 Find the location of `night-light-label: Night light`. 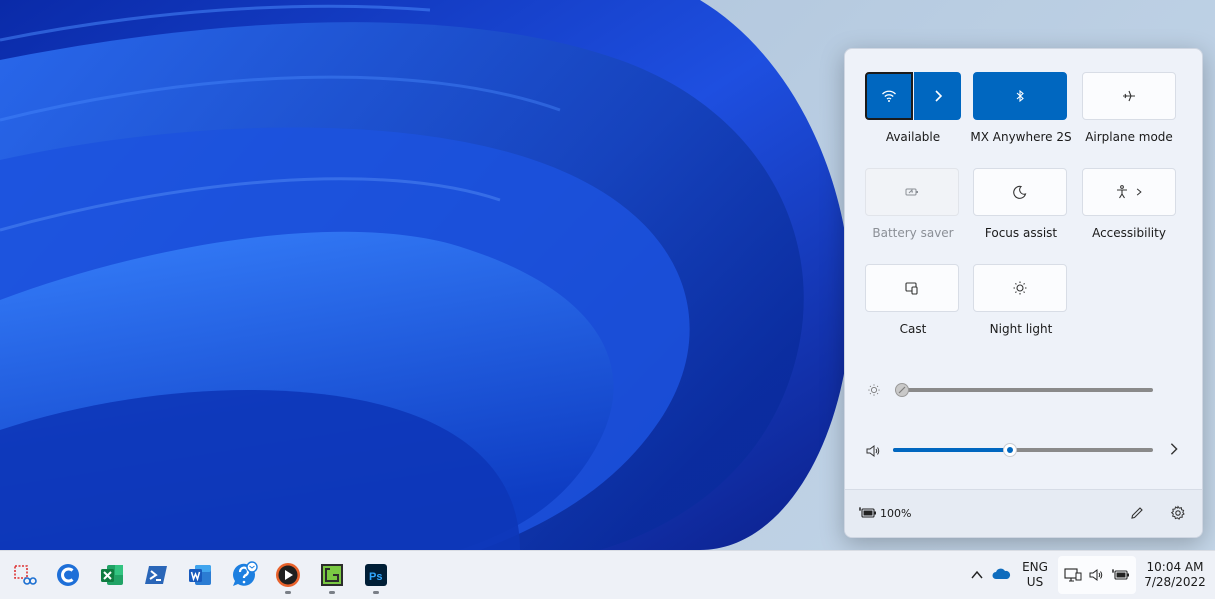

night-light-label: Night light is located at coordinates (1021, 329).